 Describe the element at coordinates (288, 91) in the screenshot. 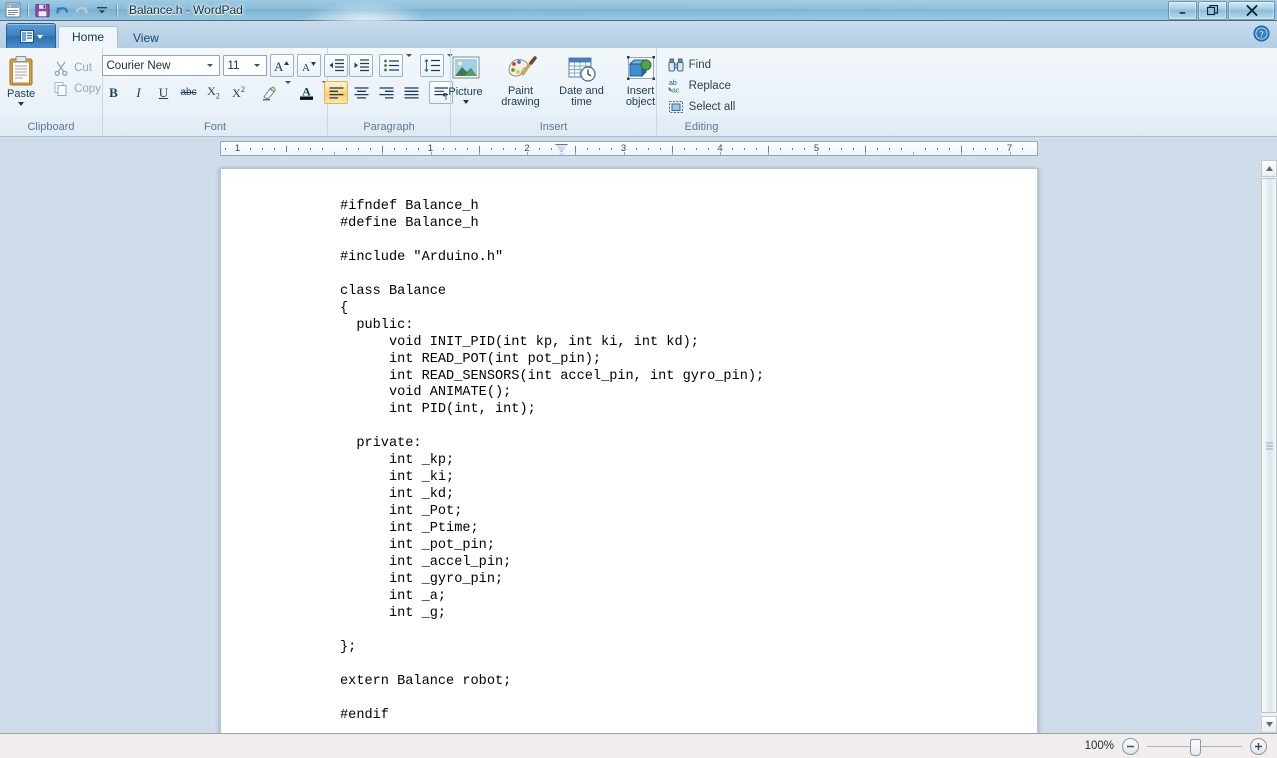

I see `highlight-chevron-down-icon` at that location.